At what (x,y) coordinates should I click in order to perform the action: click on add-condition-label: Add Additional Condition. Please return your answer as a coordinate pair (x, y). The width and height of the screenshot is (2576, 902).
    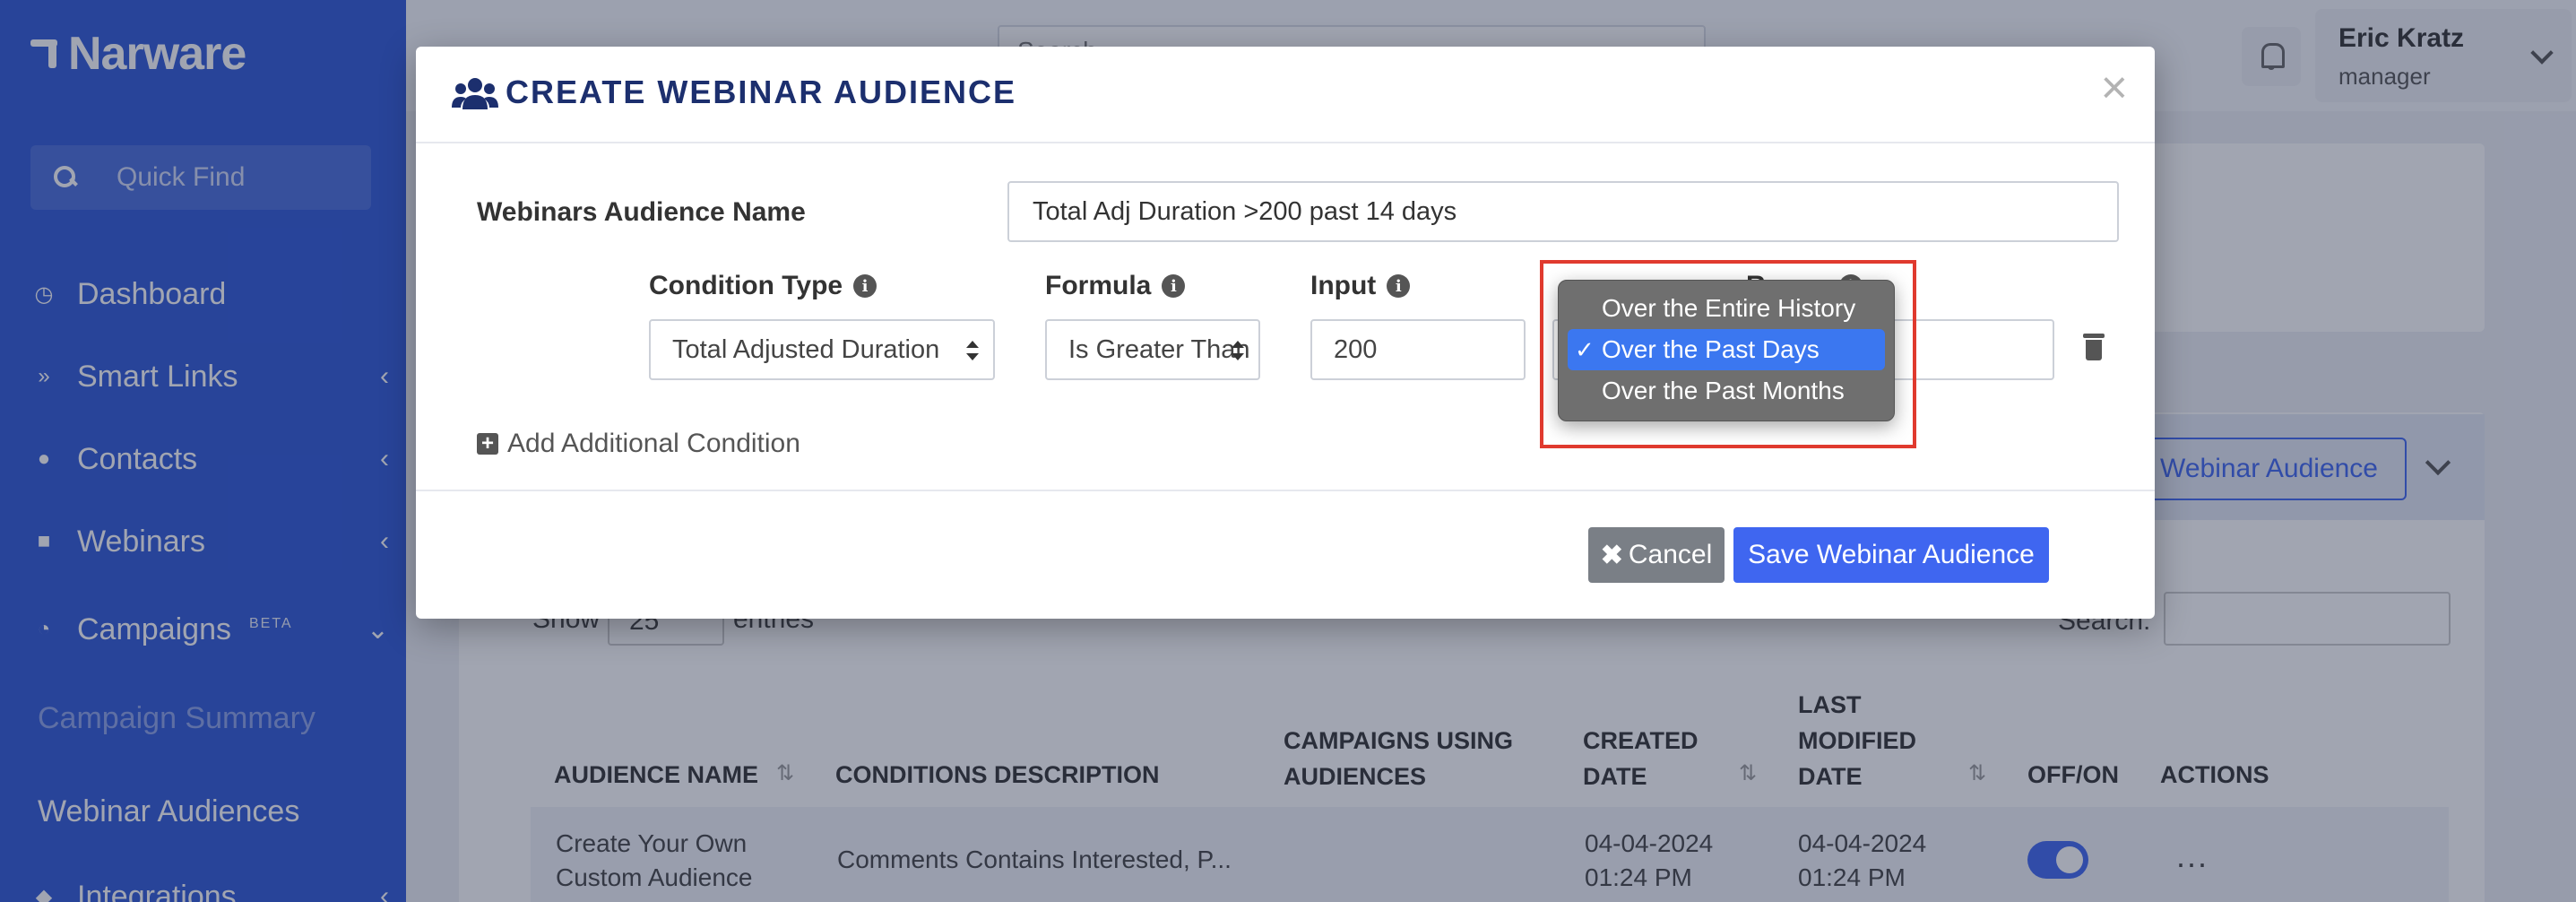
    Looking at the image, I should click on (653, 443).